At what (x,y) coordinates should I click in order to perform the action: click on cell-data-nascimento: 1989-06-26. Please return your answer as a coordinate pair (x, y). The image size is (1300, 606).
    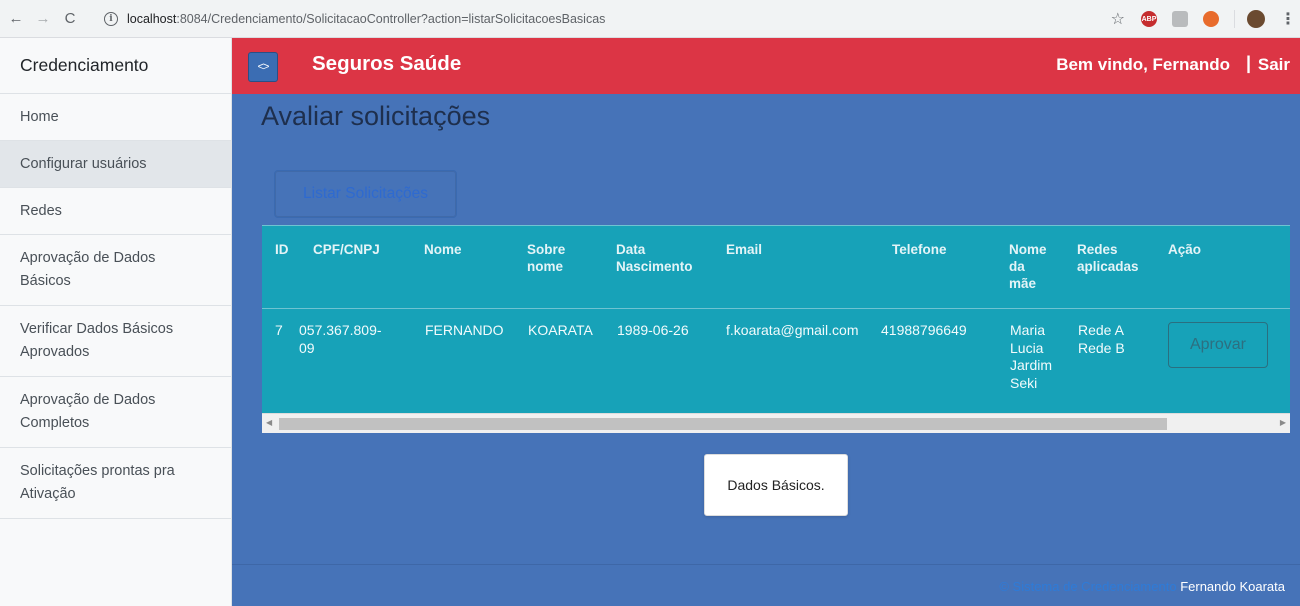
    Looking at the image, I should click on (653, 330).